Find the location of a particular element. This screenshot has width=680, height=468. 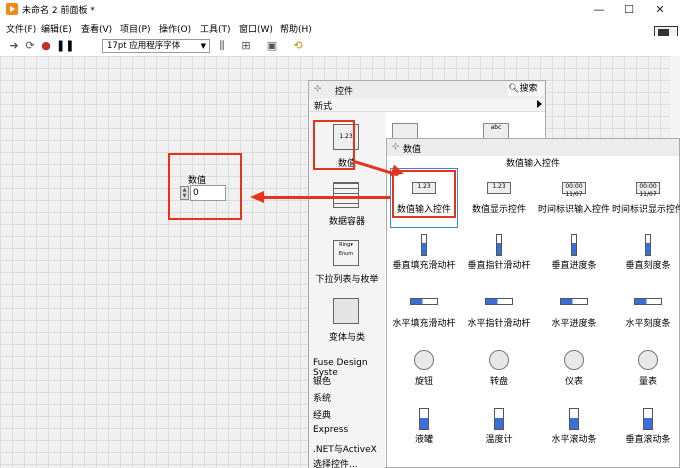

horizontal-progress-bar-icon is located at coordinates (574, 303).